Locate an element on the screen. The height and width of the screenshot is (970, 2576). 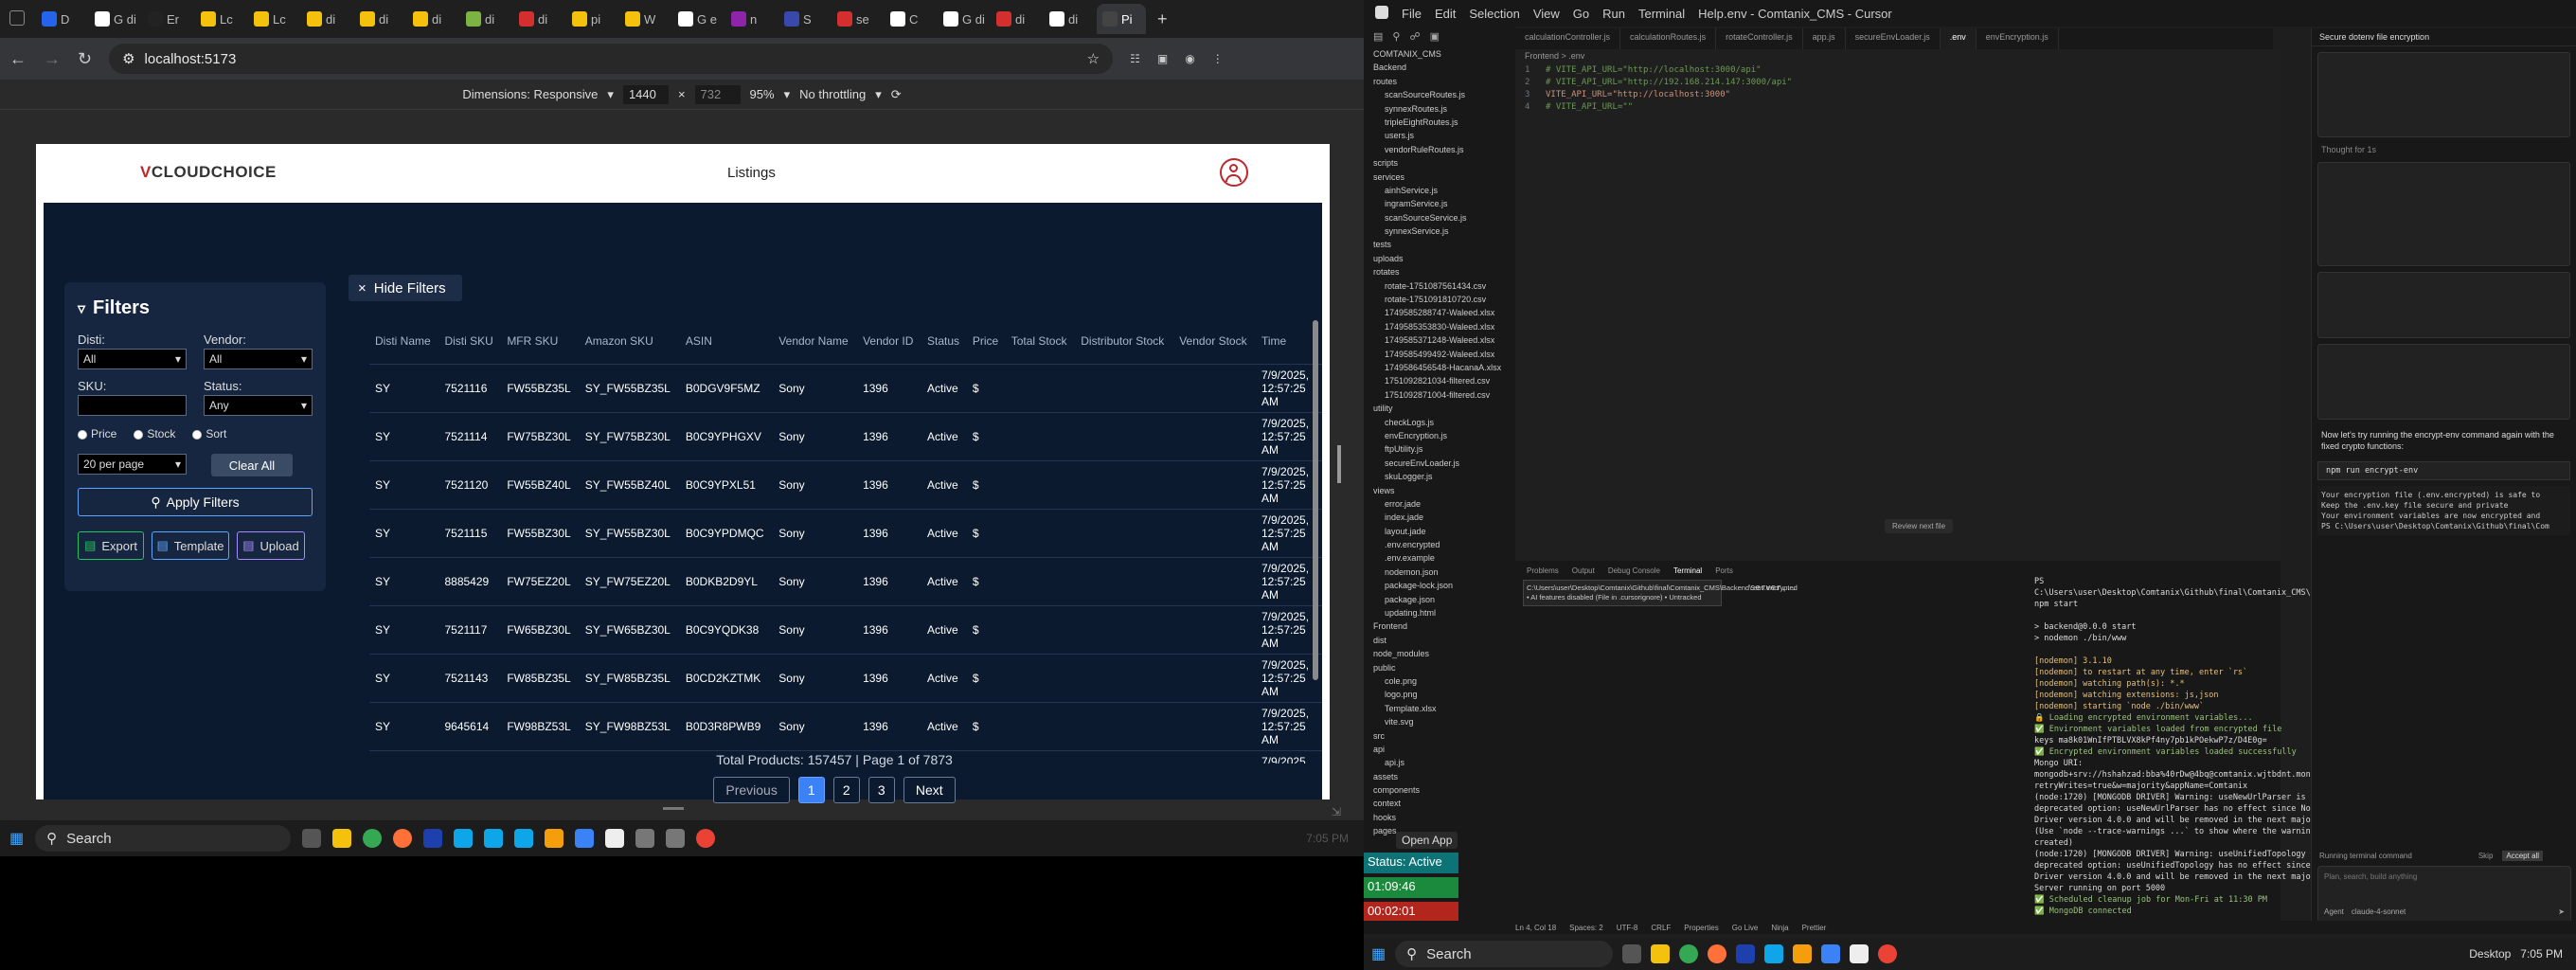
statusbar-item: Go Live is located at coordinates (1745, 928).